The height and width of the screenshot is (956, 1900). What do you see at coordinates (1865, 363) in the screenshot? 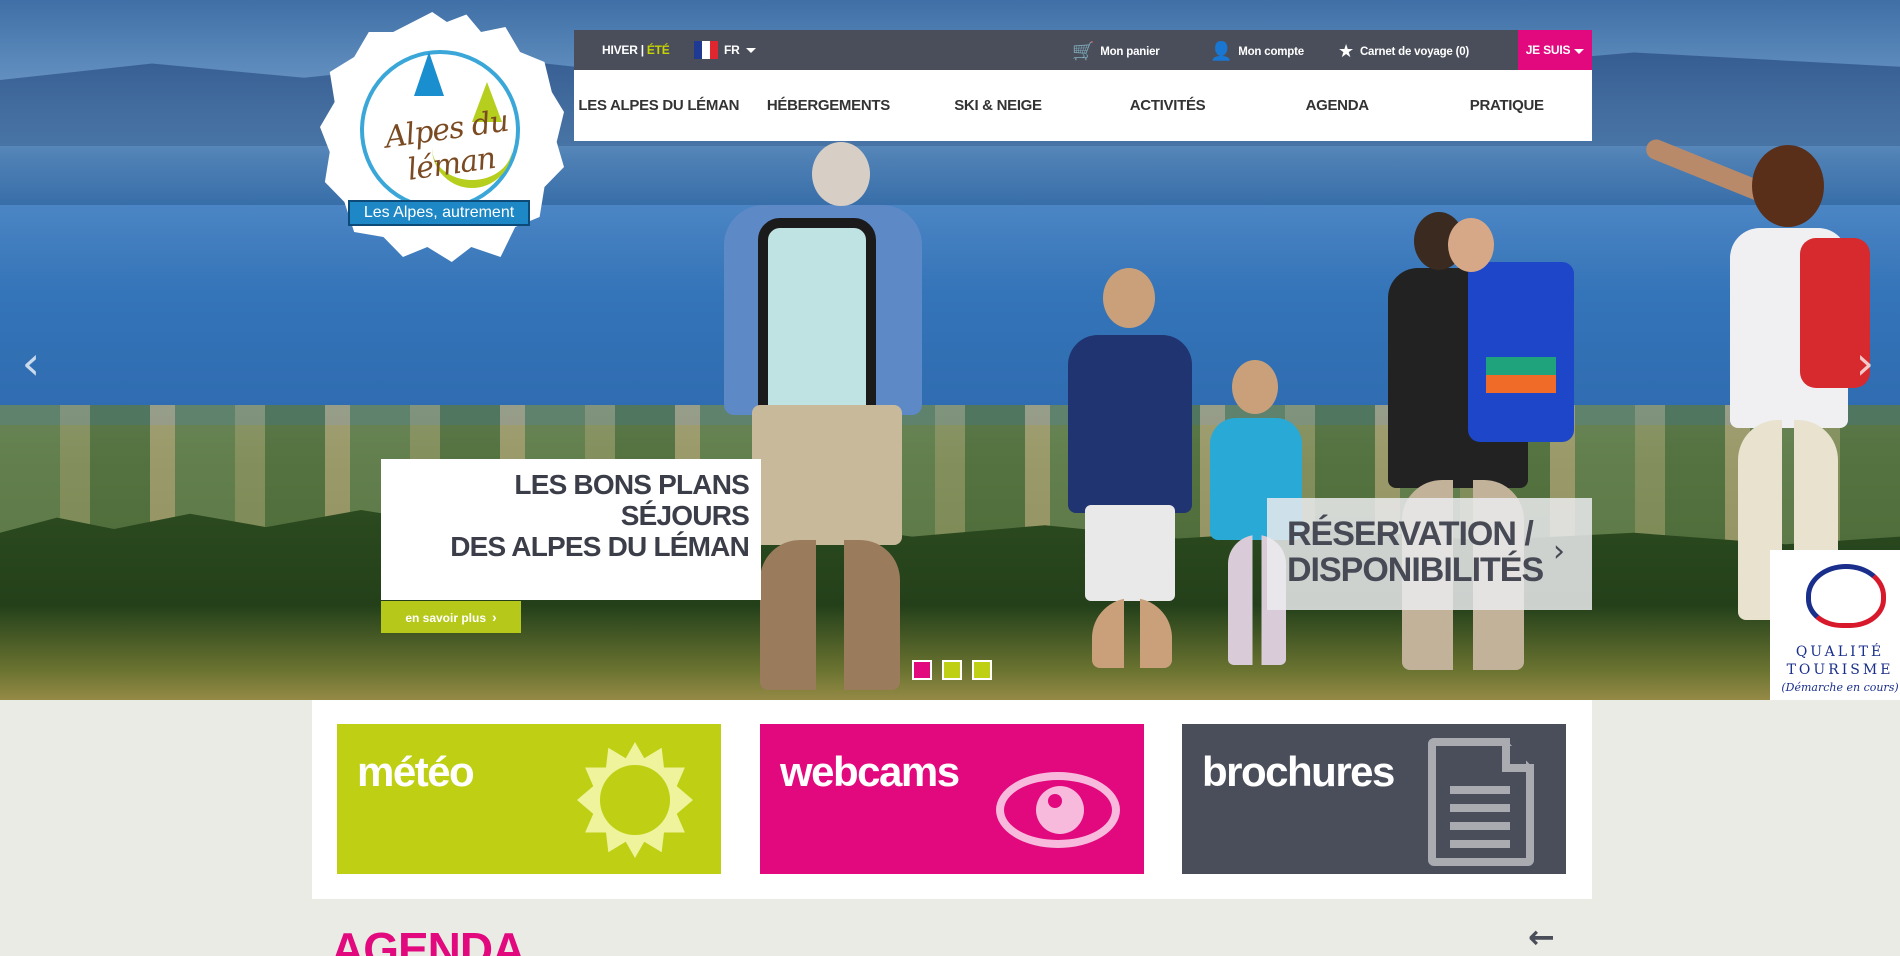
I see `slider-next-icon: ›` at bounding box center [1865, 363].